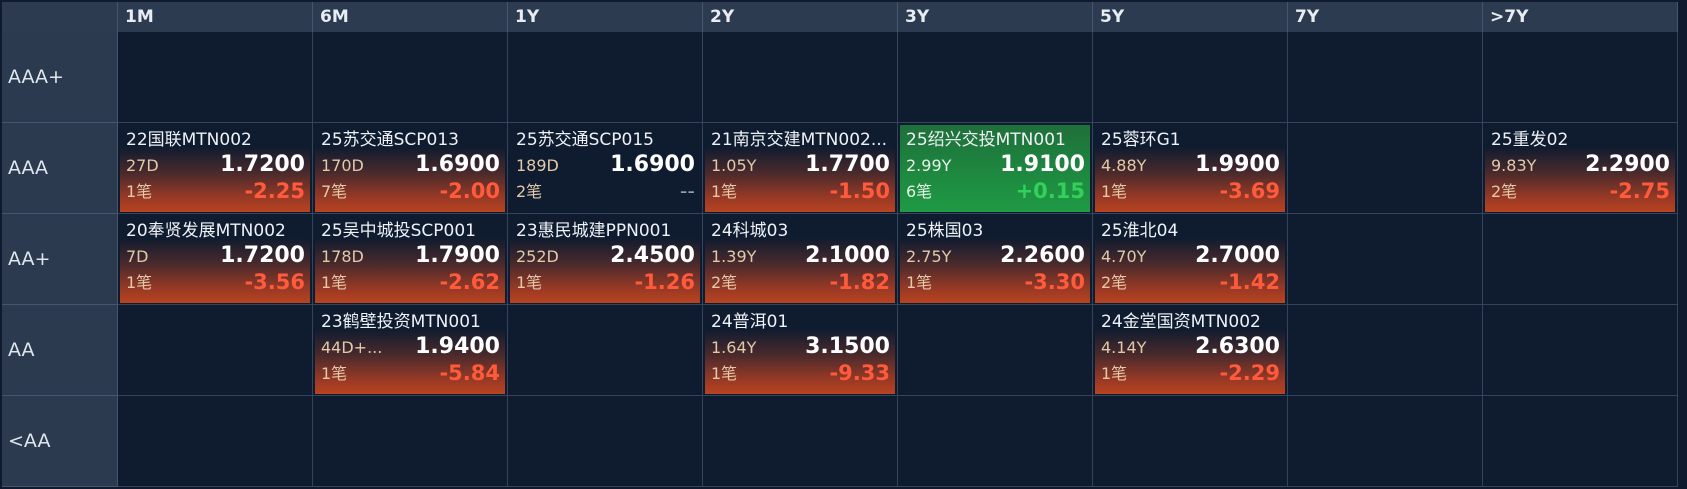  What do you see at coordinates (652, 255) in the screenshot?
I see `bond-price: 2.4500` at bounding box center [652, 255].